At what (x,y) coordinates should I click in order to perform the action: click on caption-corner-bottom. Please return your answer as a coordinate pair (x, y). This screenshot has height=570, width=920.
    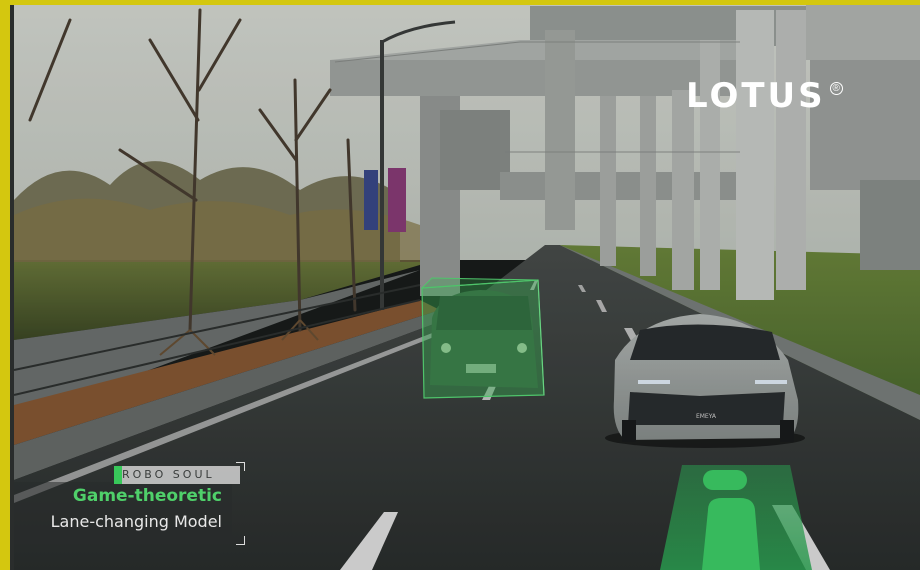
    Looking at the image, I should click on (240, 540).